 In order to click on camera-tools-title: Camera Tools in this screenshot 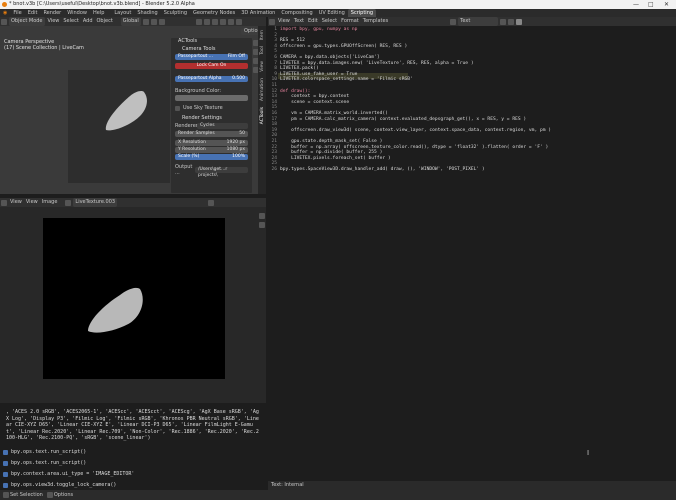, I will do `click(199, 49)`.